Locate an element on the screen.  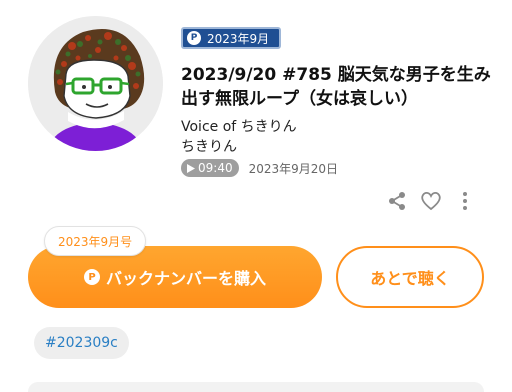
issue-tooltip: 2023年9月号 is located at coordinates (95, 241).